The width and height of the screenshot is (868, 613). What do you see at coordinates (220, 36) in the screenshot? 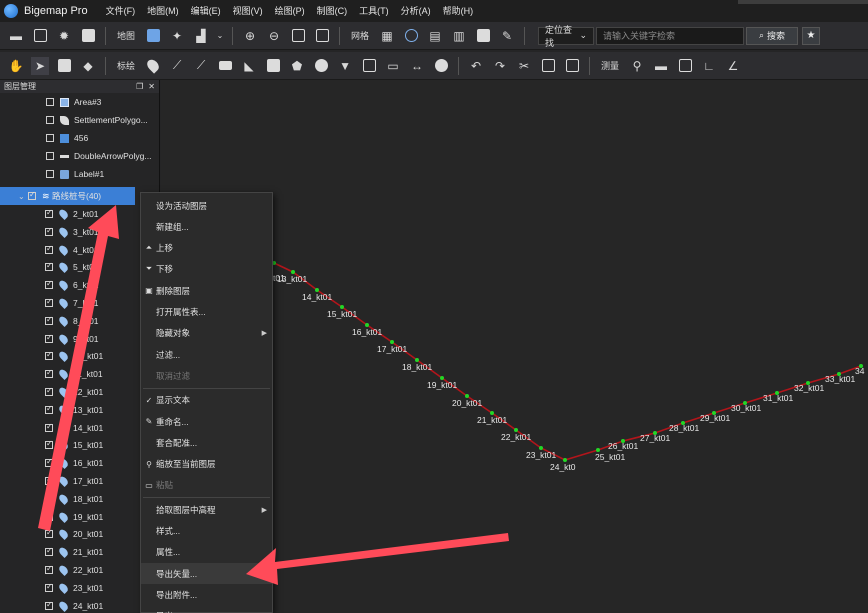
I see `chevron-down-icon: ⌄` at bounding box center [220, 36].